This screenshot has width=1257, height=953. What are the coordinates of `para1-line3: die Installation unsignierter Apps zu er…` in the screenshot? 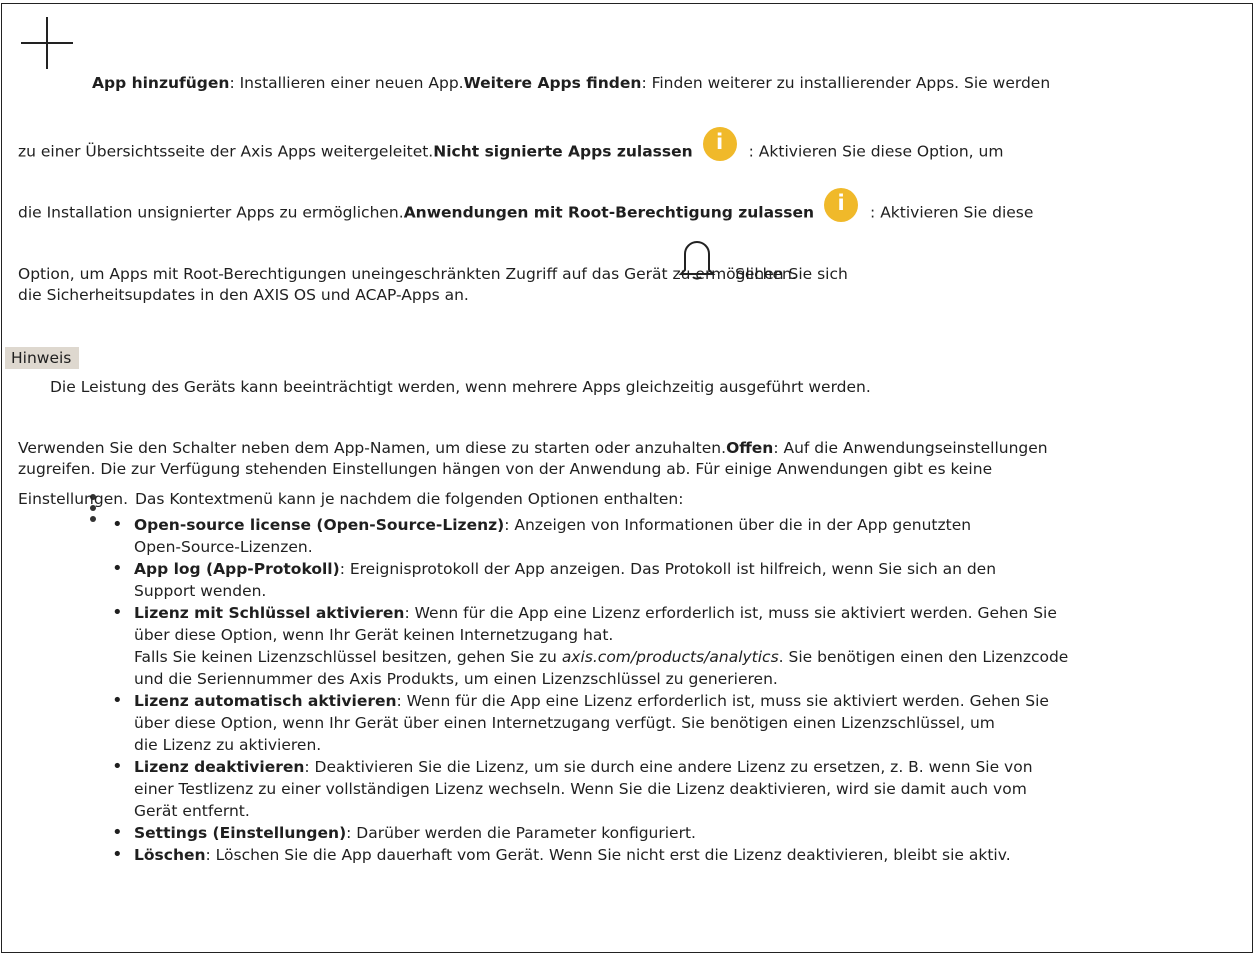 It's located at (526, 209).